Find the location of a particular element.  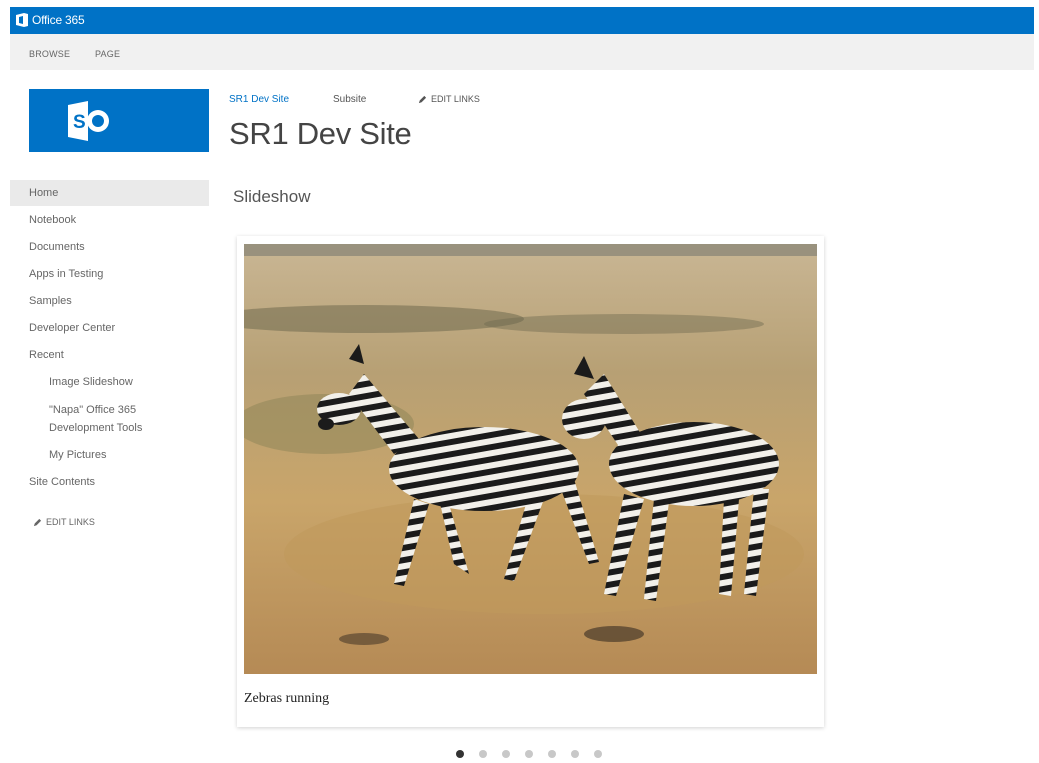

topnav-edit-links-label: EDIT LINKS is located at coordinates (455, 99).